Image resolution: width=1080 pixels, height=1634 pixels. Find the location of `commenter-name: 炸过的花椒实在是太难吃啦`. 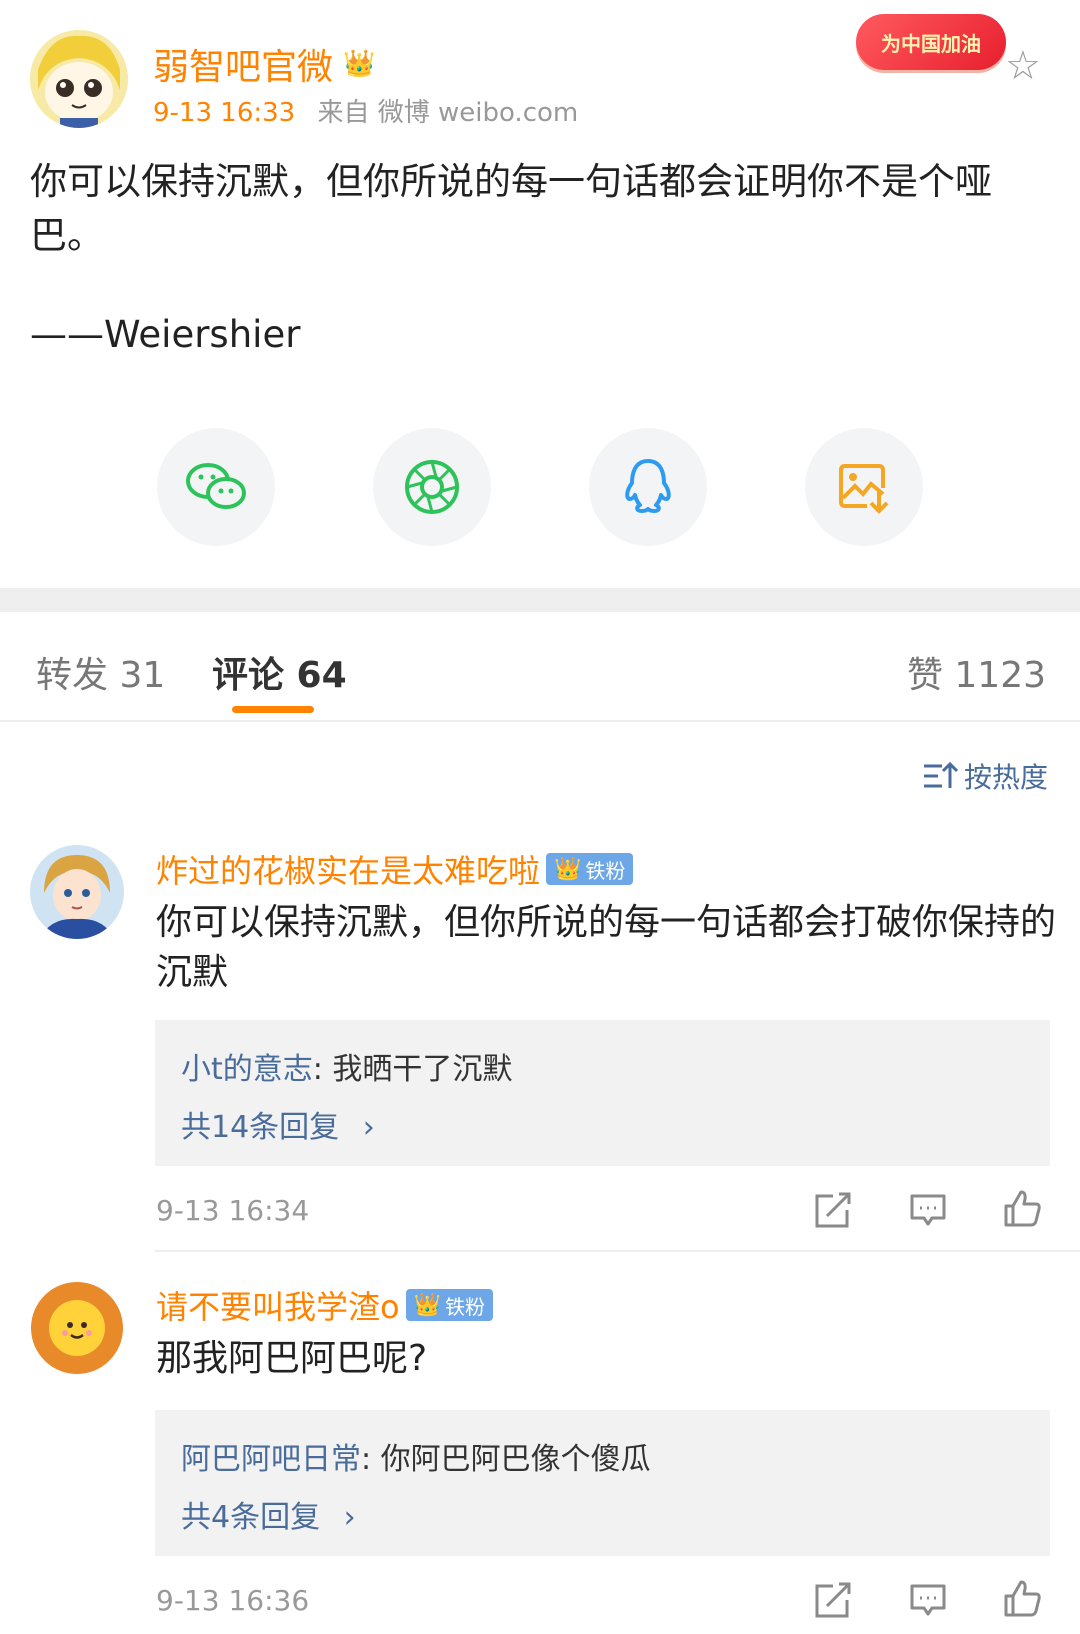

commenter-name: 炸过的花椒实在是太难吃啦 is located at coordinates (348, 869).